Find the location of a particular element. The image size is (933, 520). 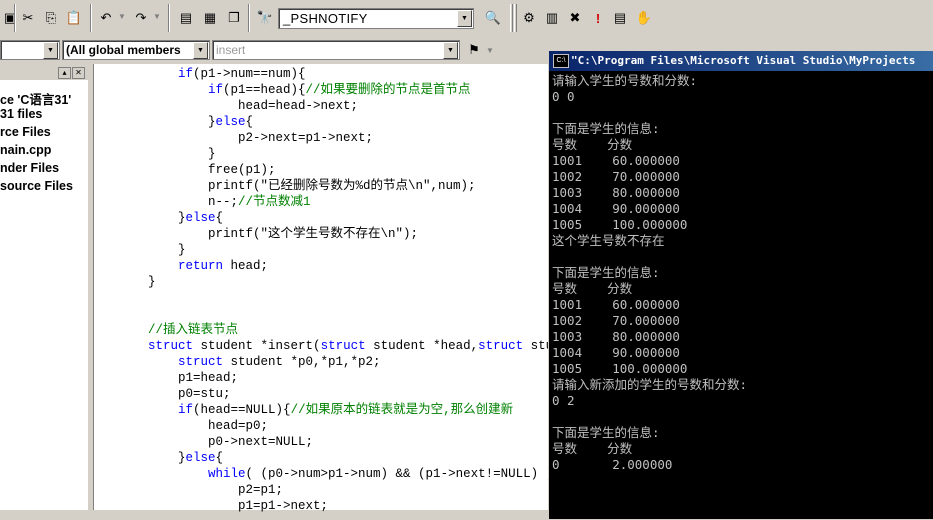

paste-icon: 📋 is located at coordinates (74, 18).